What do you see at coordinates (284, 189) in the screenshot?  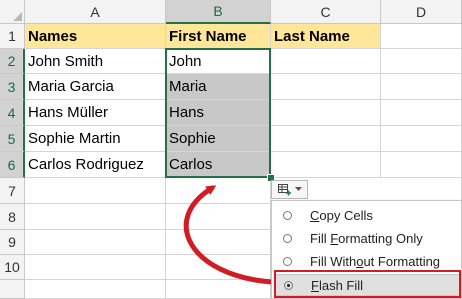 I see `auto-fill-options-icon` at bounding box center [284, 189].